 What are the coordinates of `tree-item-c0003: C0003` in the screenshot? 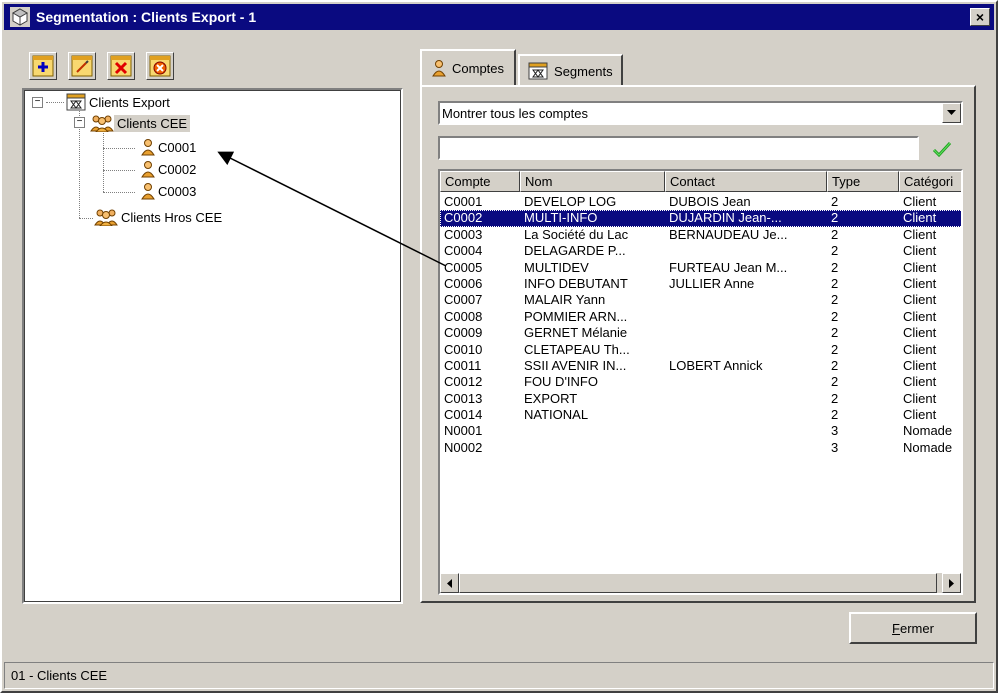 It's located at (170, 191).